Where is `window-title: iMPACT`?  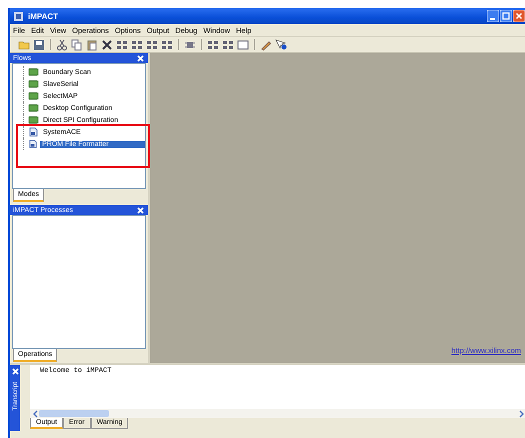 window-title: iMPACT is located at coordinates (44, 16).